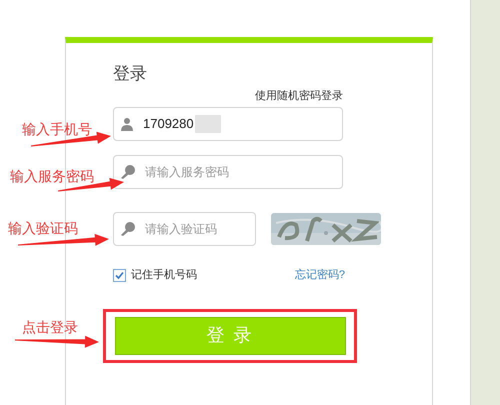  I want to click on remember-label: 记住手机号码, so click(164, 275).